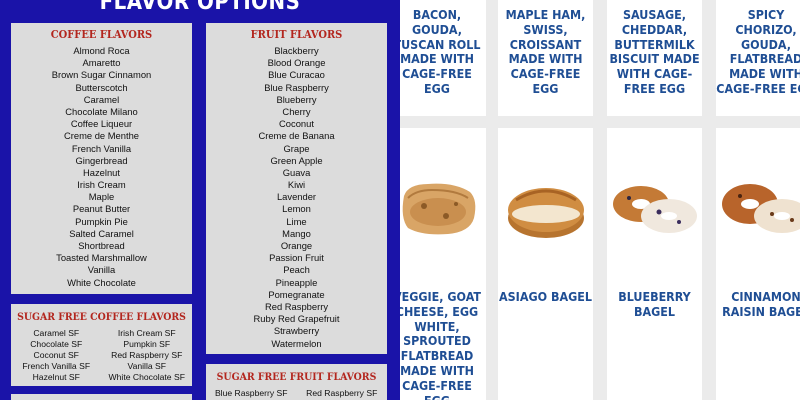 The height and width of the screenshot is (400, 800). What do you see at coordinates (101, 397) in the screenshot?
I see `partial-box` at bounding box center [101, 397].